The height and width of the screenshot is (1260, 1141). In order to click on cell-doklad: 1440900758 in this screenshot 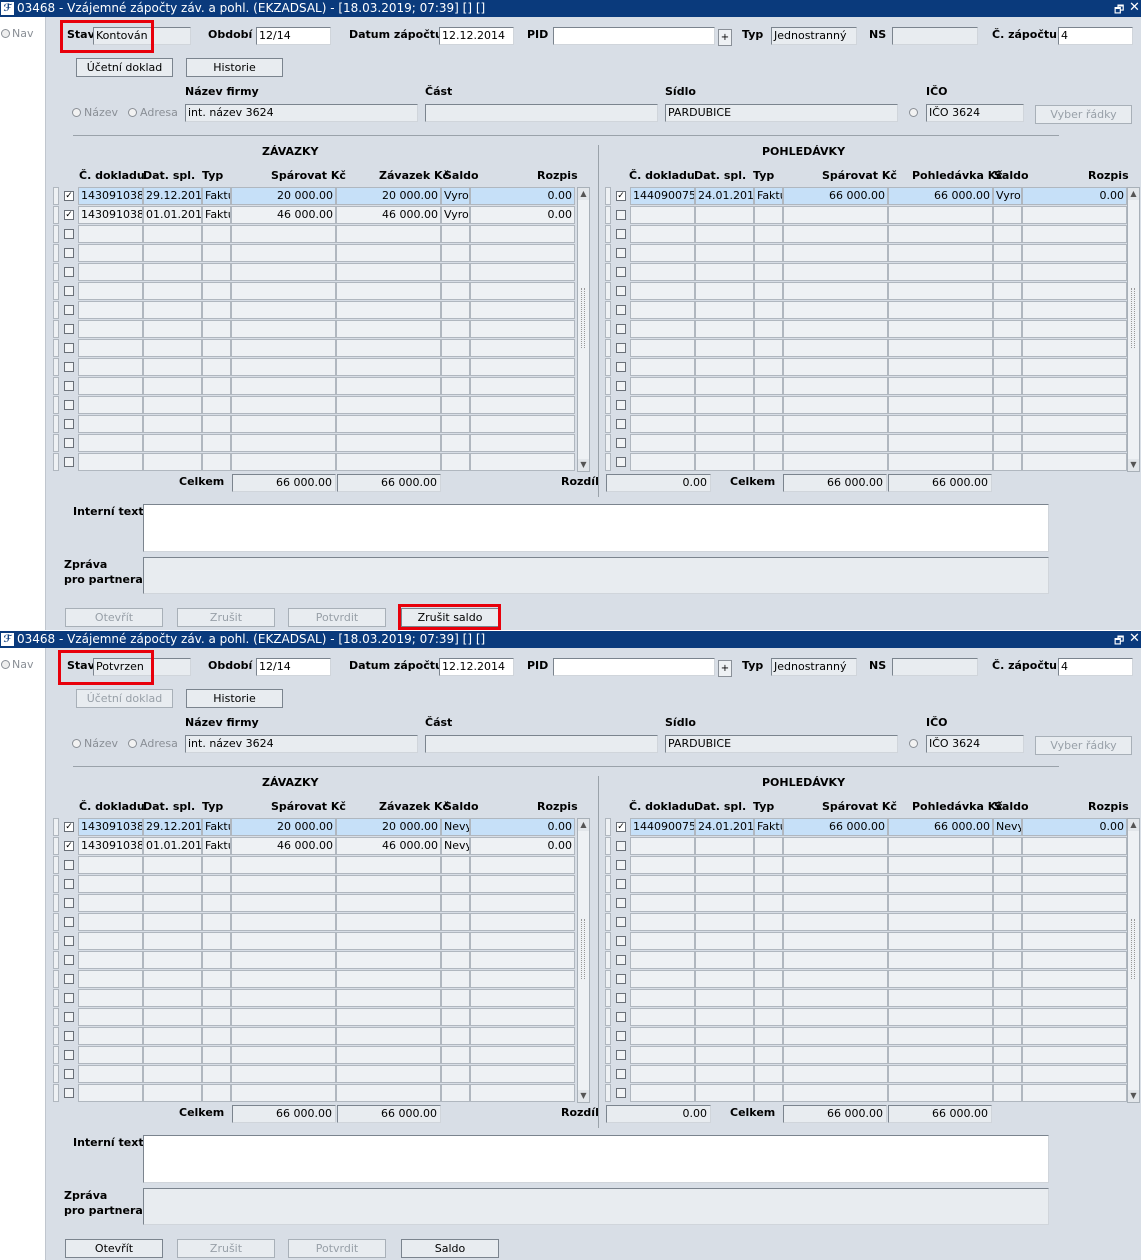, I will do `click(662, 827)`.